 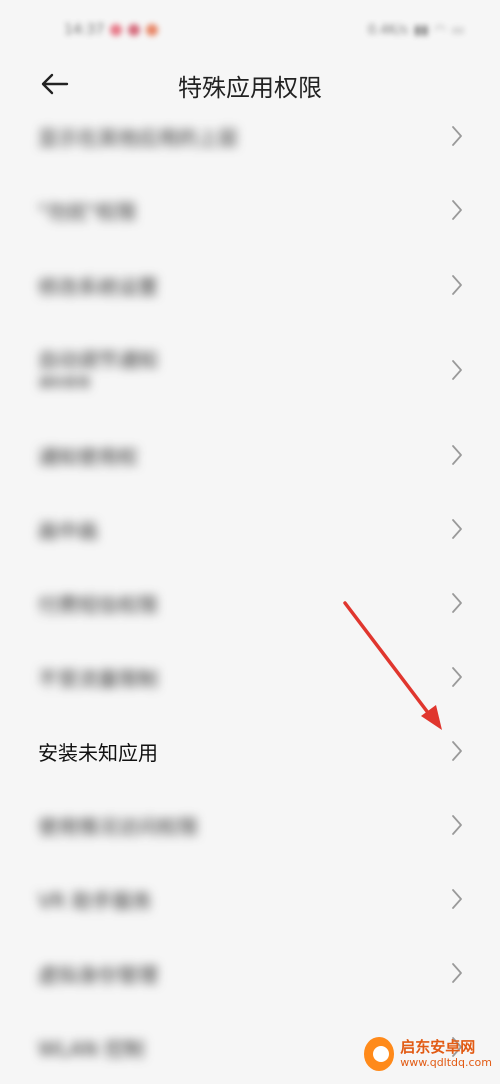 I want to click on list-item: 显示在其他应用的上层, so click(x=250, y=136).